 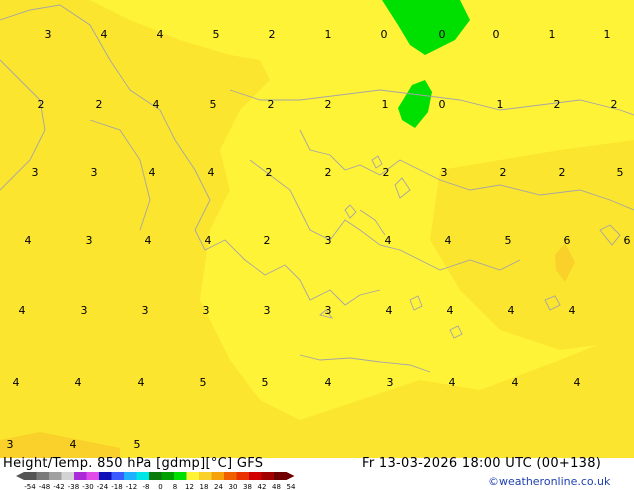 I want to click on valid-datetime: Fr 13-03-2026 18:00 UTC (00+138), so click(x=482, y=463).